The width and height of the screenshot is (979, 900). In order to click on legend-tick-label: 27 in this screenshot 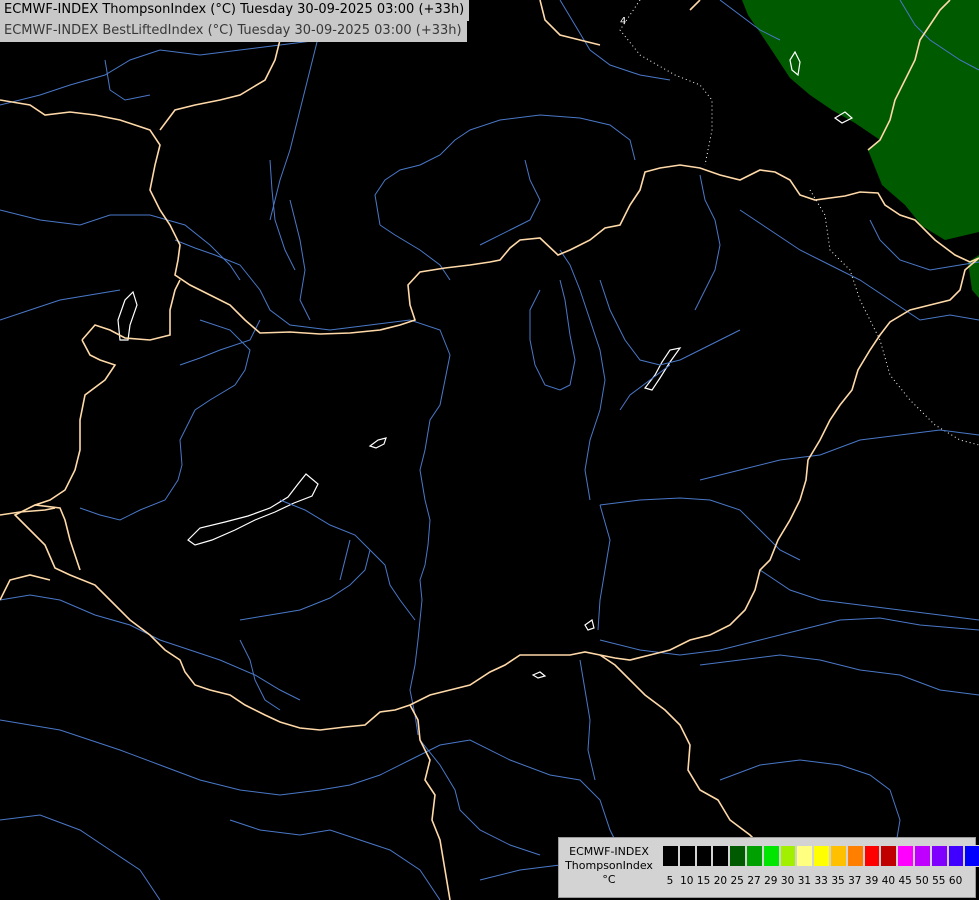, I will do `click(754, 881)`.